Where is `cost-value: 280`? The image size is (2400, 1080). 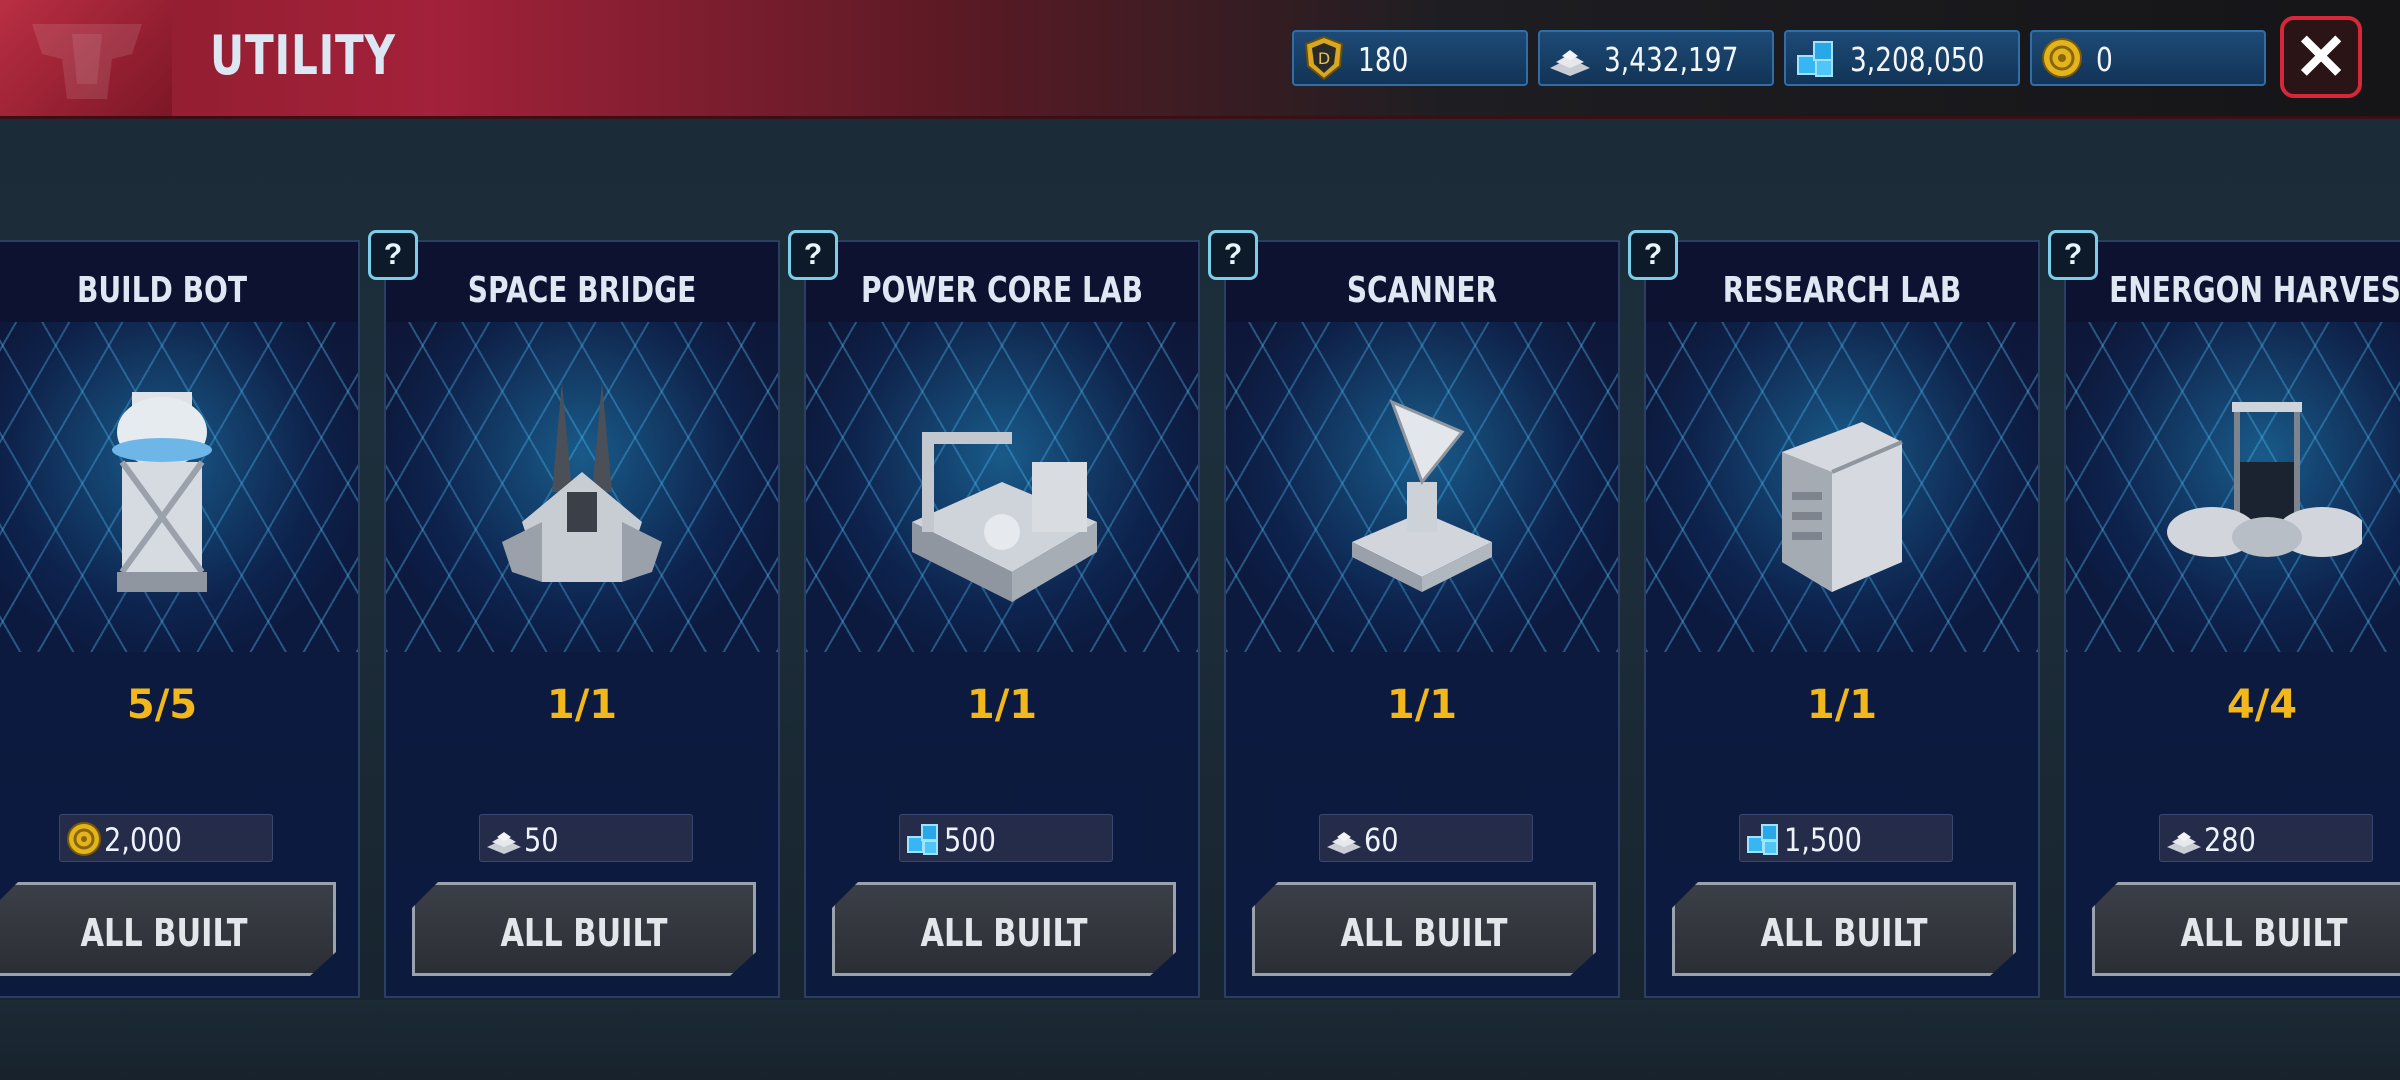 cost-value: 280 is located at coordinates (2230, 840).